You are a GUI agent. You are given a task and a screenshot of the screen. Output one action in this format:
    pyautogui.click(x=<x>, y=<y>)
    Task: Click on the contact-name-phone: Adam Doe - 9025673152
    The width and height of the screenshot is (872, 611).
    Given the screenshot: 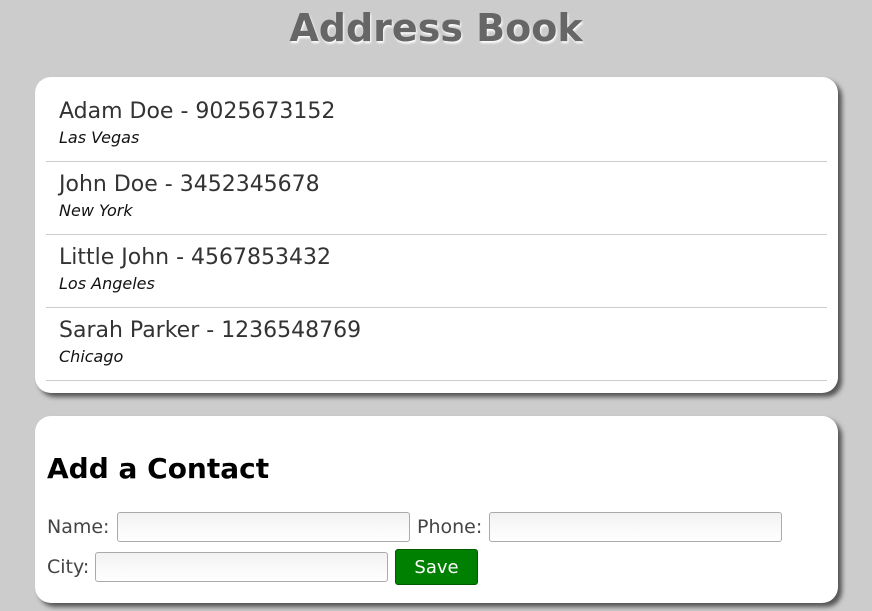 What is the action you would take?
    pyautogui.click(x=197, y=111)
    